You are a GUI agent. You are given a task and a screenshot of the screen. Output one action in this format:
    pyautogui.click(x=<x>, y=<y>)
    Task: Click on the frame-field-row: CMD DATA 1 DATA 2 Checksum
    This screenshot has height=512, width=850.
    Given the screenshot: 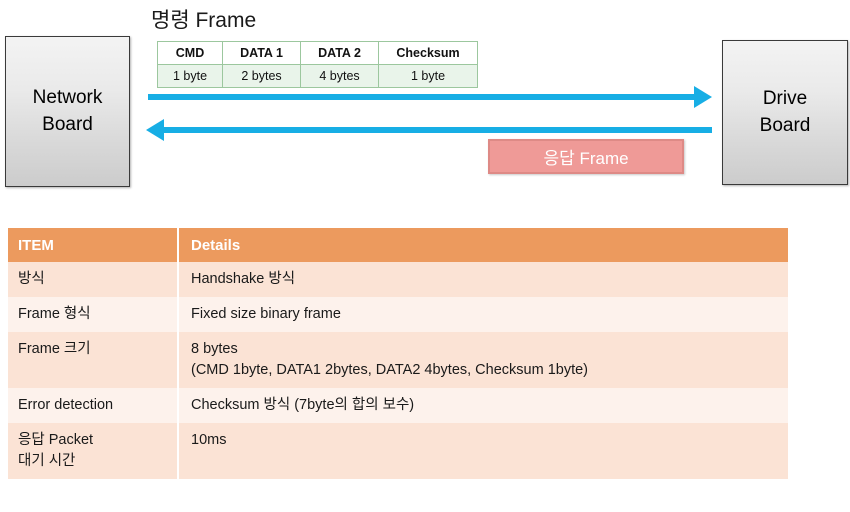 What is the action you would take?
    pyautogui.click(x=317, y=53)
    